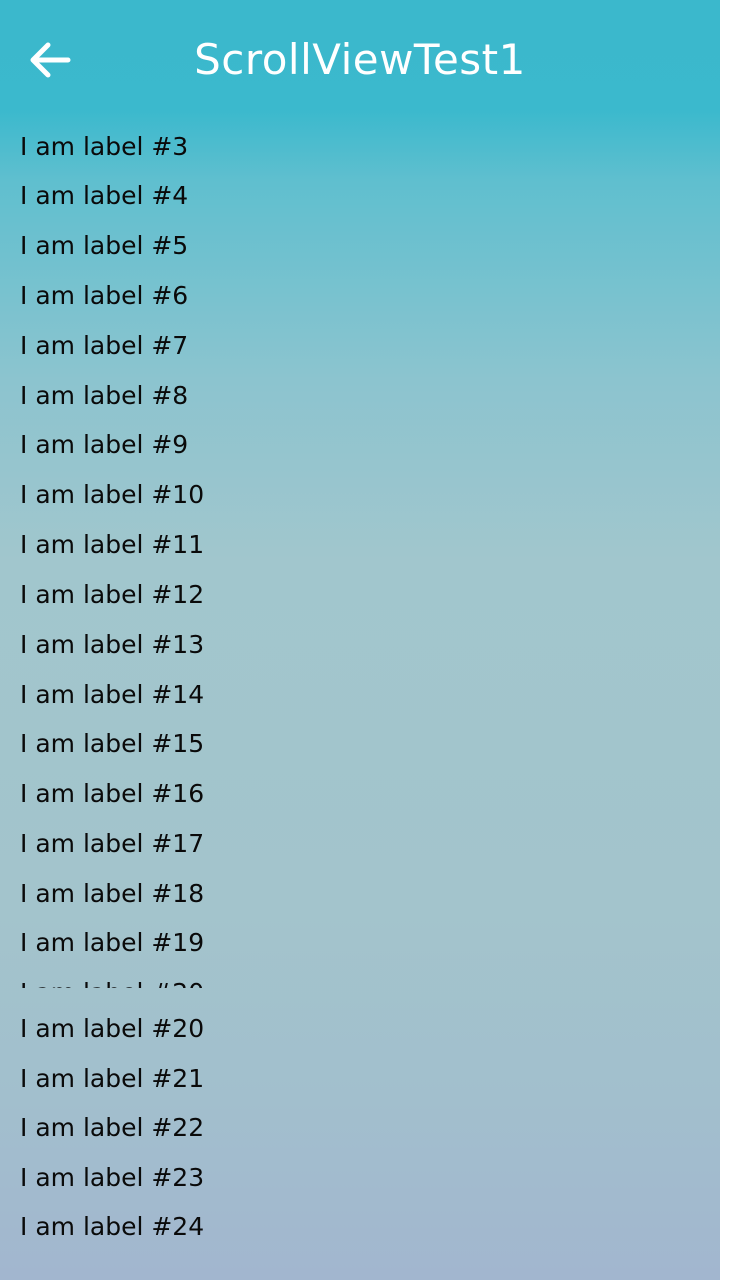 Image resolution: width=736 pixels, height=1280 pixels. Describe the element at coordinates (104, 245) in the screenshot. I see `list-item: I am label #5` at that location.